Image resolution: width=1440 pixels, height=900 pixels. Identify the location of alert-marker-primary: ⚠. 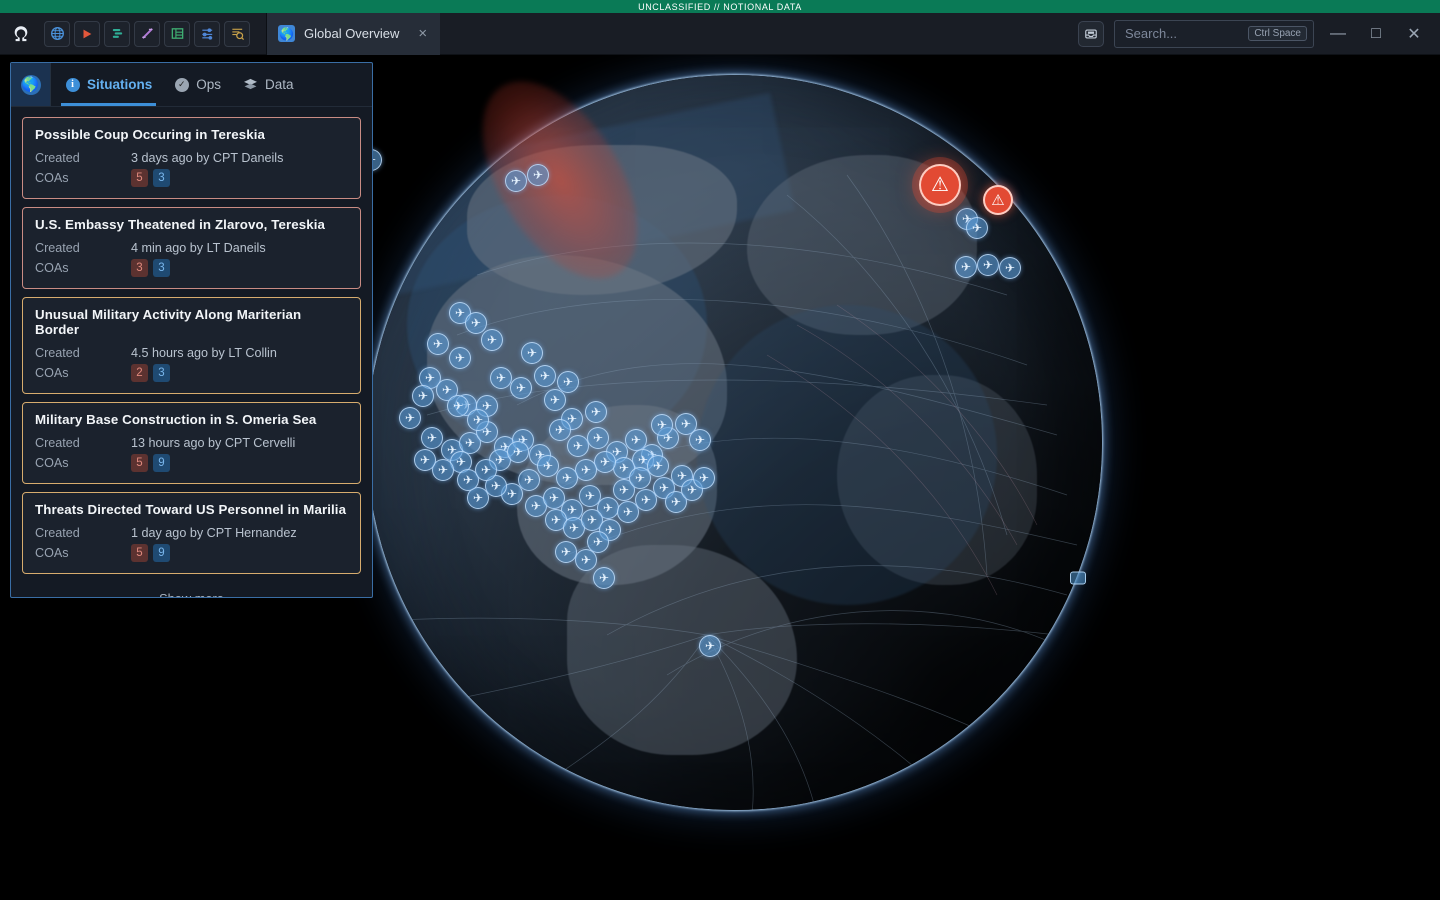
(940, 185).